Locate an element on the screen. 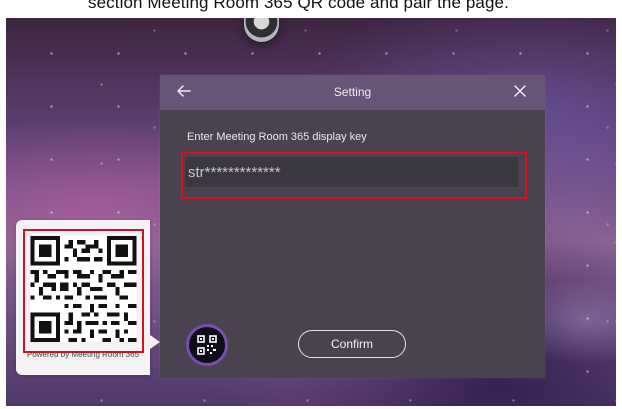 The width and height of the screenshot is (622, 409). dialog-header: Setting is located at coordinates (352, 92).